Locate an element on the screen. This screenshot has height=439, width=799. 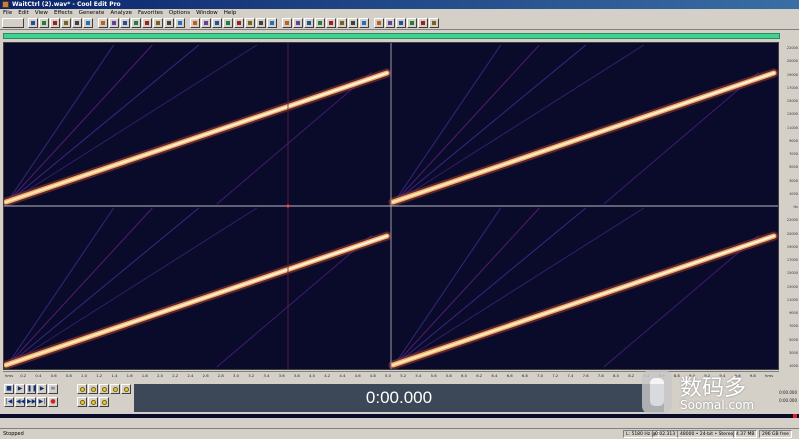
go-to-end-button: ▶| is located at coordinates (42, 402).